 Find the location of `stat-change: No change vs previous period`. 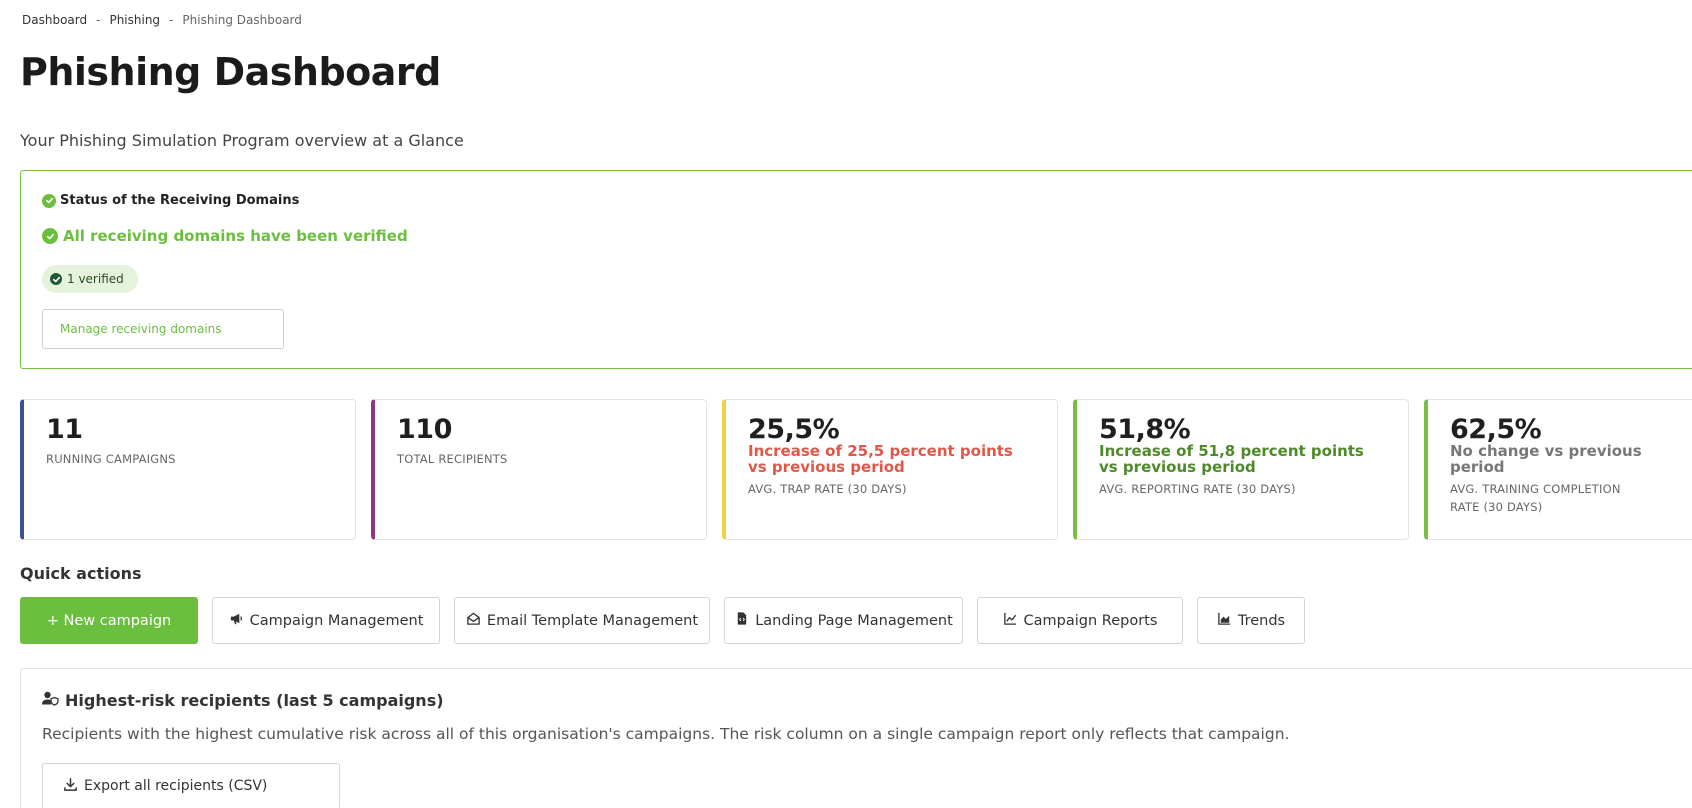

stat-change: No change vs previous period is located at coordinates (1546, 459).